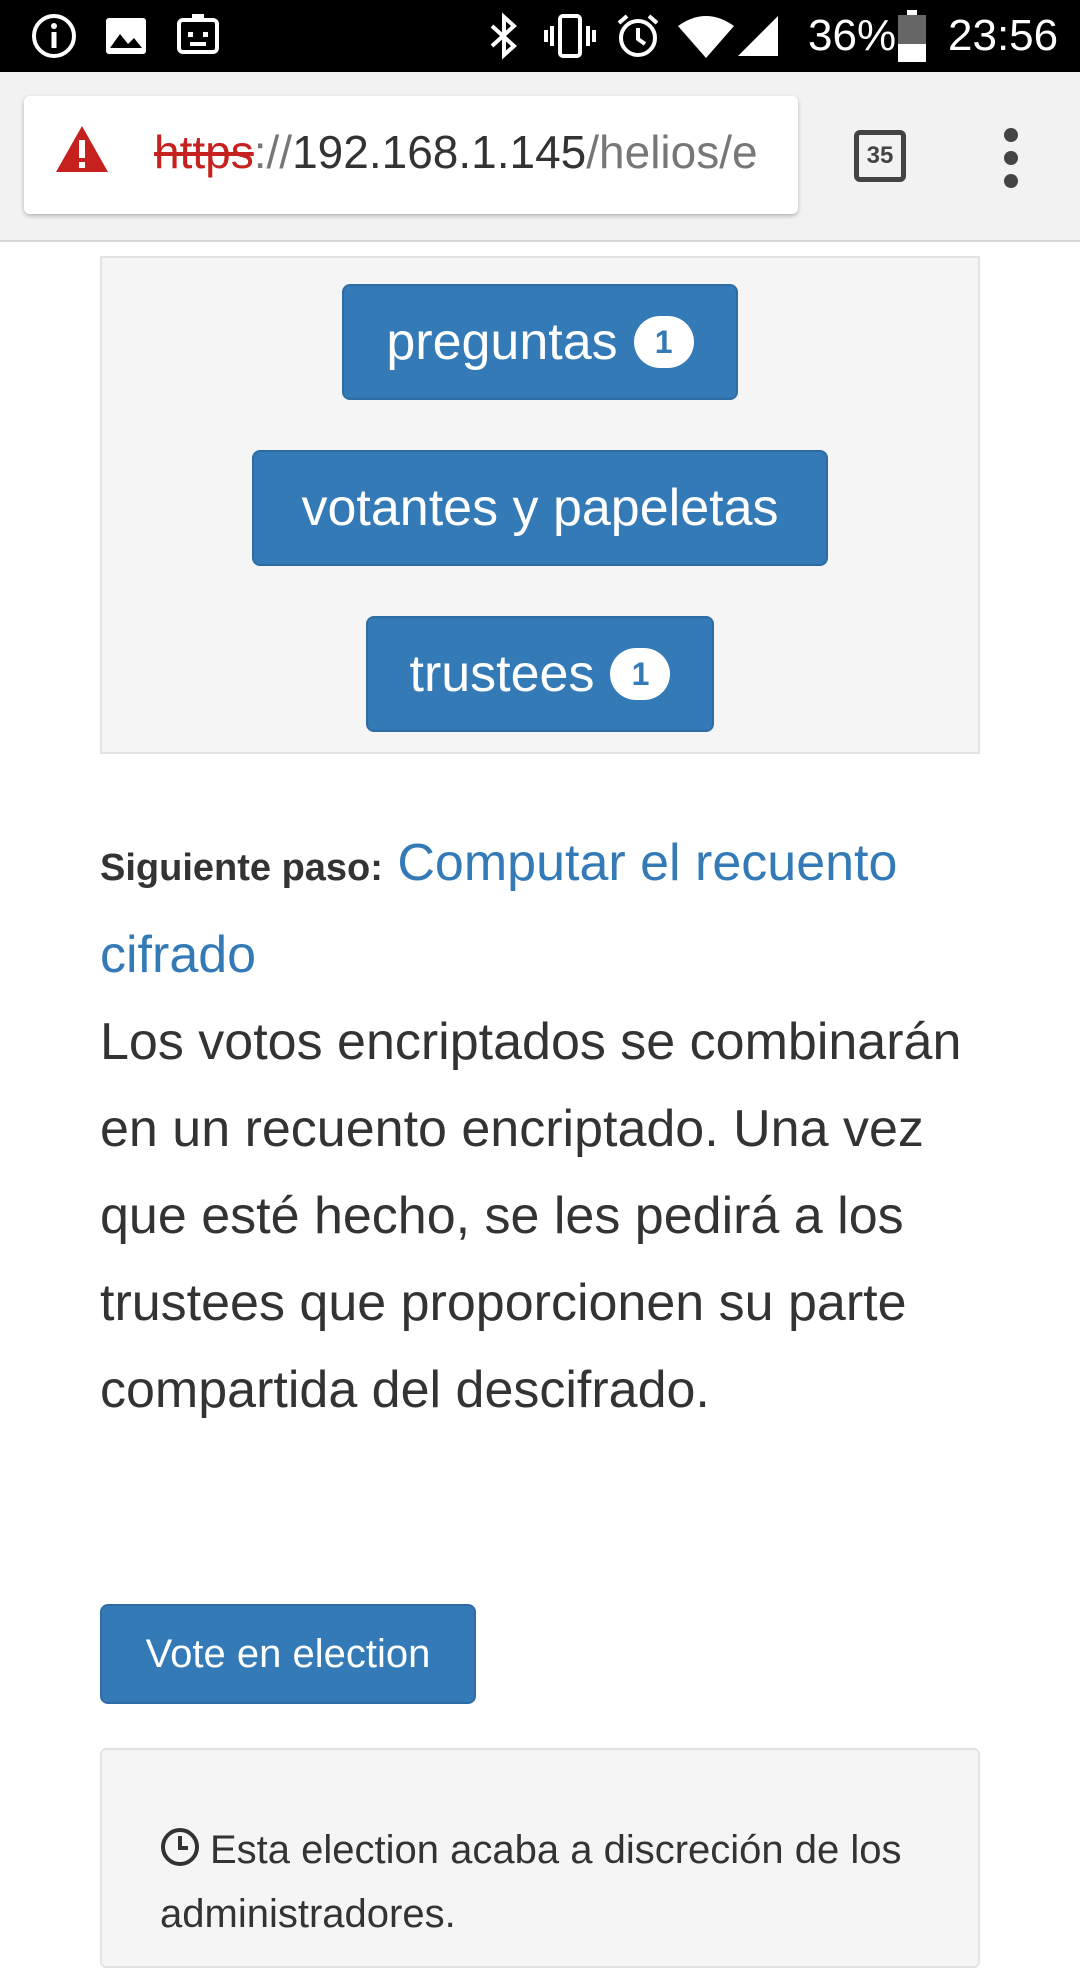  Describe the element at coordinates (54, 36) in the screenshot. I see `info-icon` at that location.